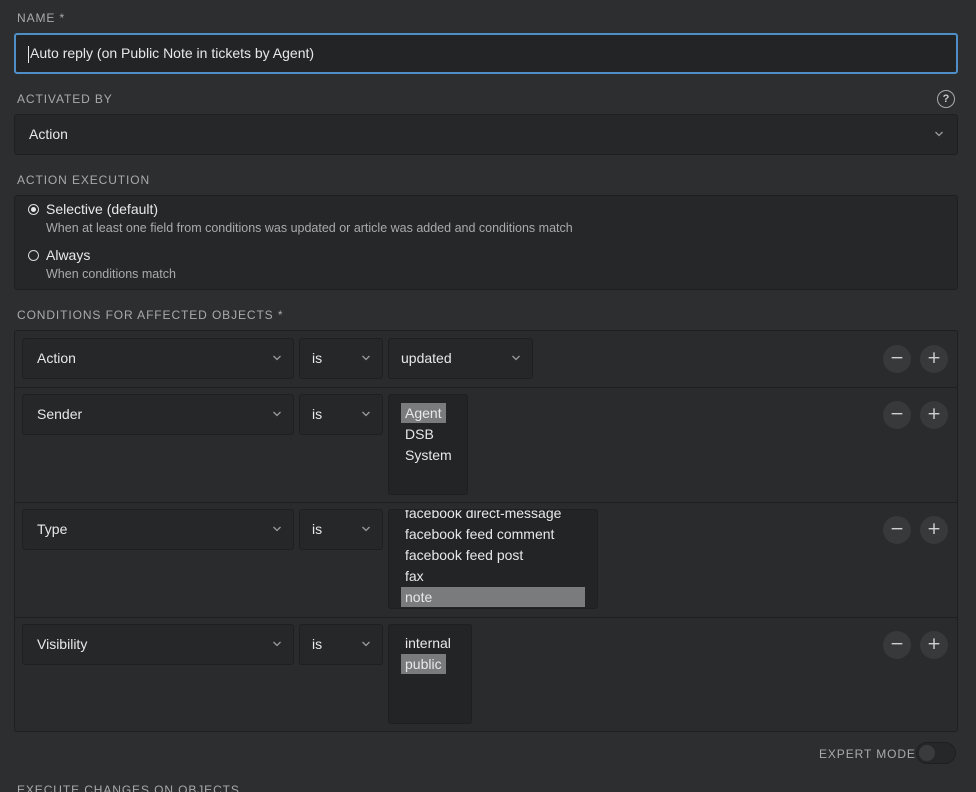  What do you see at coordinates (423, 413) in the screenshot?
I see `multiselect-option: Agent` at bounding box center [423, 413].